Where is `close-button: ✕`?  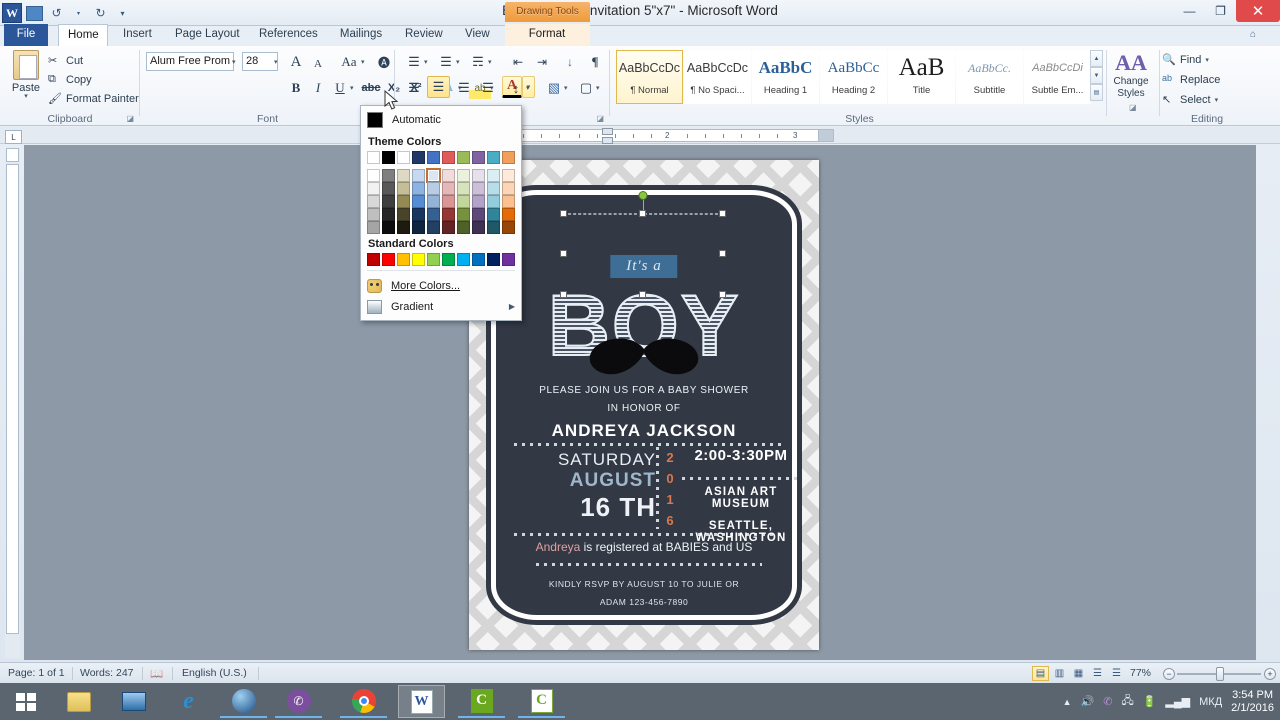
close-button: ✕ is located at coordinates (1258, 11).